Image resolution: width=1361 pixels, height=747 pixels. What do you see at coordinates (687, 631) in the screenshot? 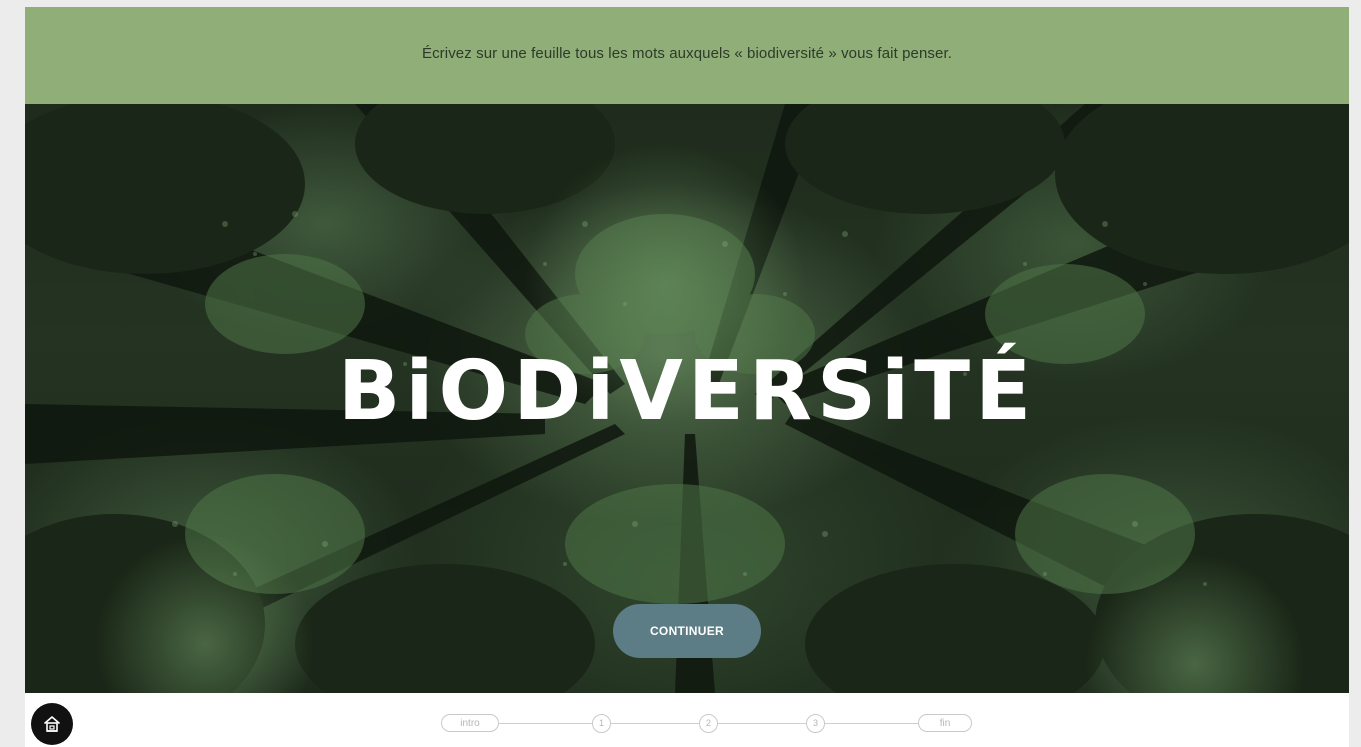
I see `continue-button: CONTINUER` at bounding box center [687, 631].